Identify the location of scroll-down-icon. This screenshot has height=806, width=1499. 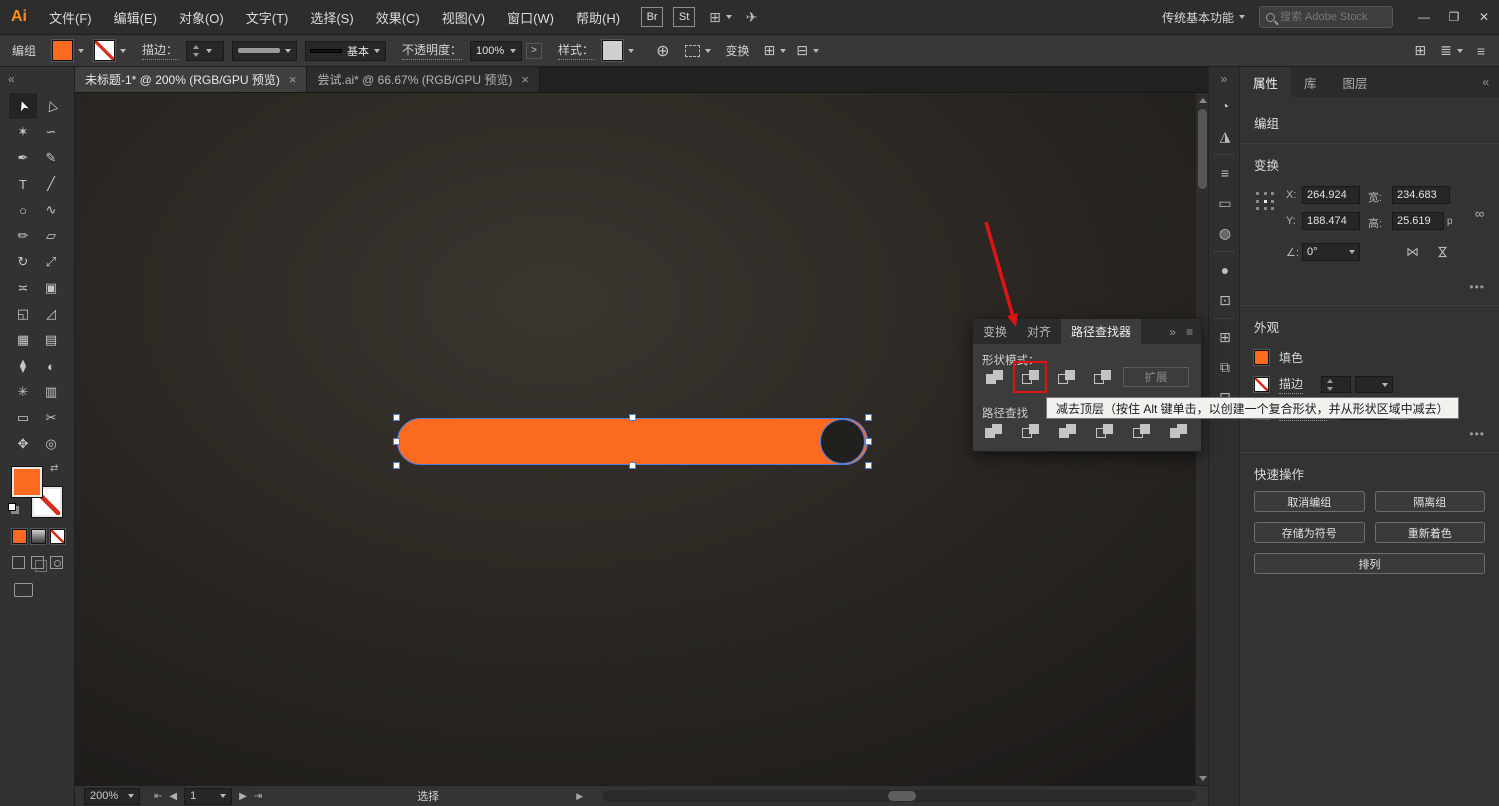
(1202, 778).